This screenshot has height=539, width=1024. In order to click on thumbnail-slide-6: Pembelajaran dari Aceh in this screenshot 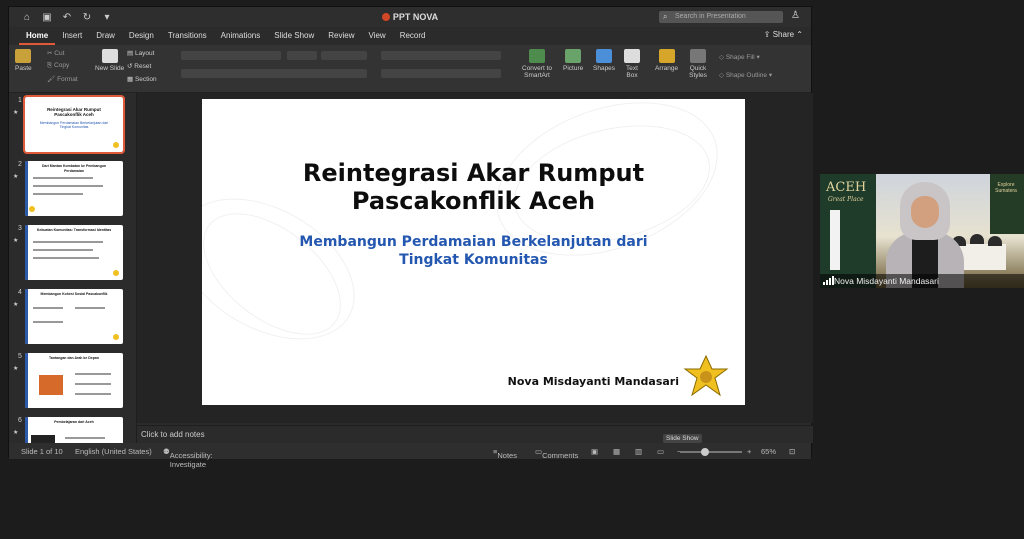, I will do `click(74, 430)`.